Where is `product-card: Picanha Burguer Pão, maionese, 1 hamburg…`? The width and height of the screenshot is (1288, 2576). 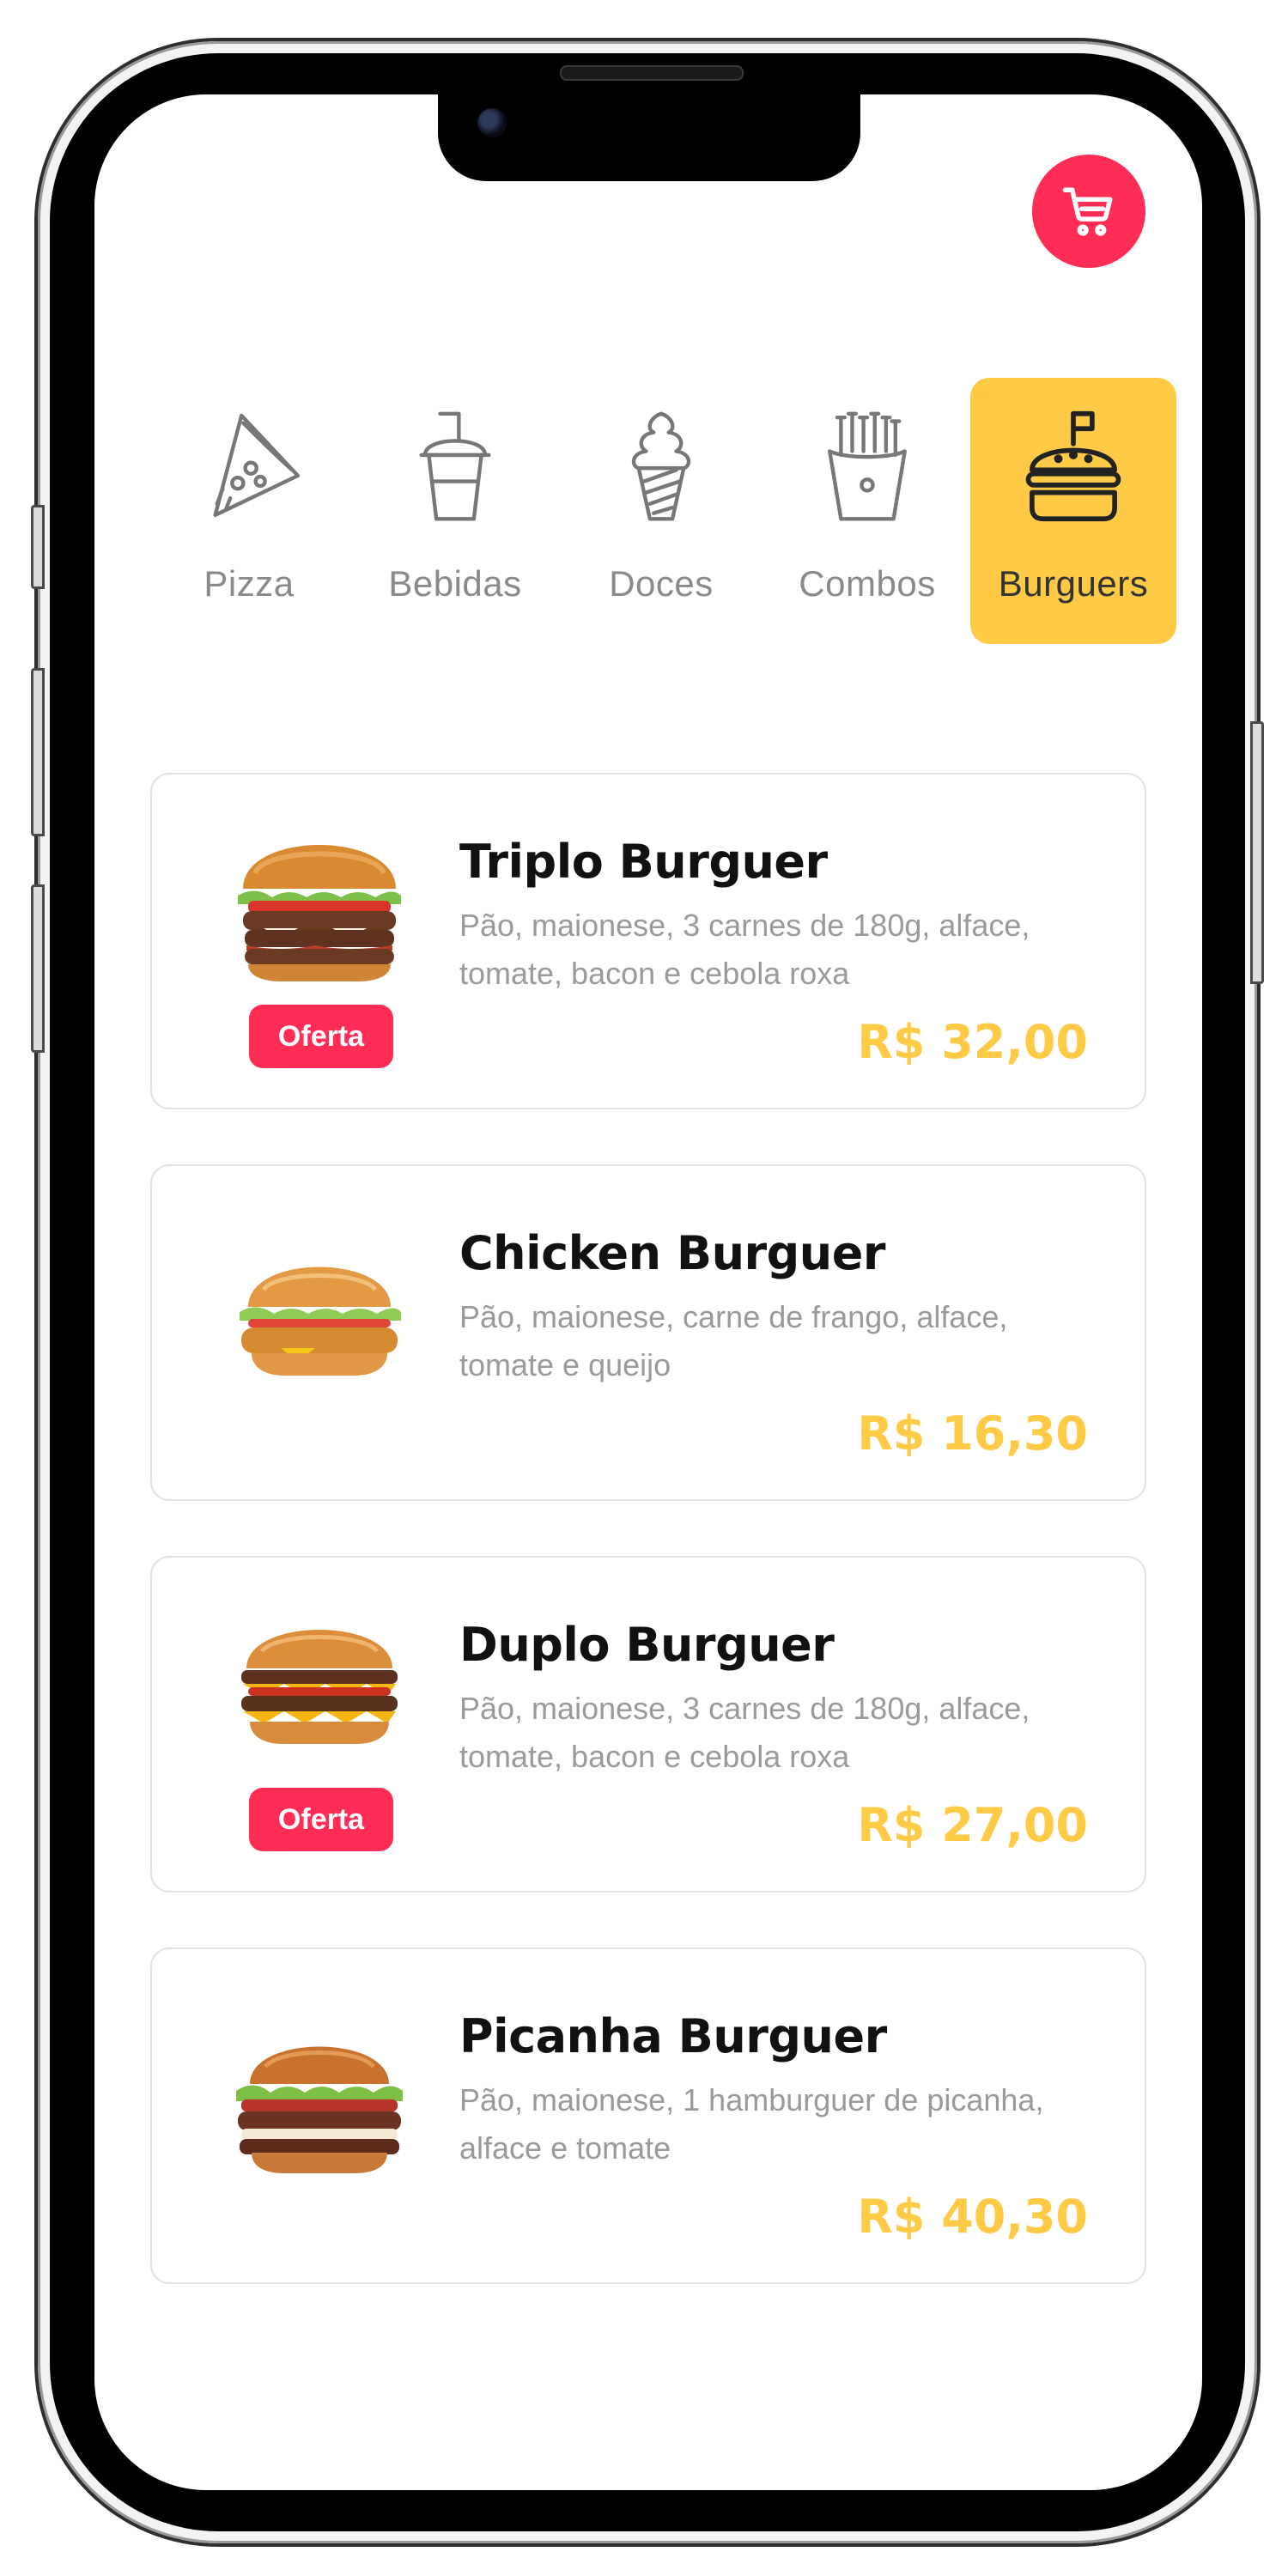 product-card: Picanha Burguer Pão, maionese, 1 hamburg… is located at coordinates (648, 2115).